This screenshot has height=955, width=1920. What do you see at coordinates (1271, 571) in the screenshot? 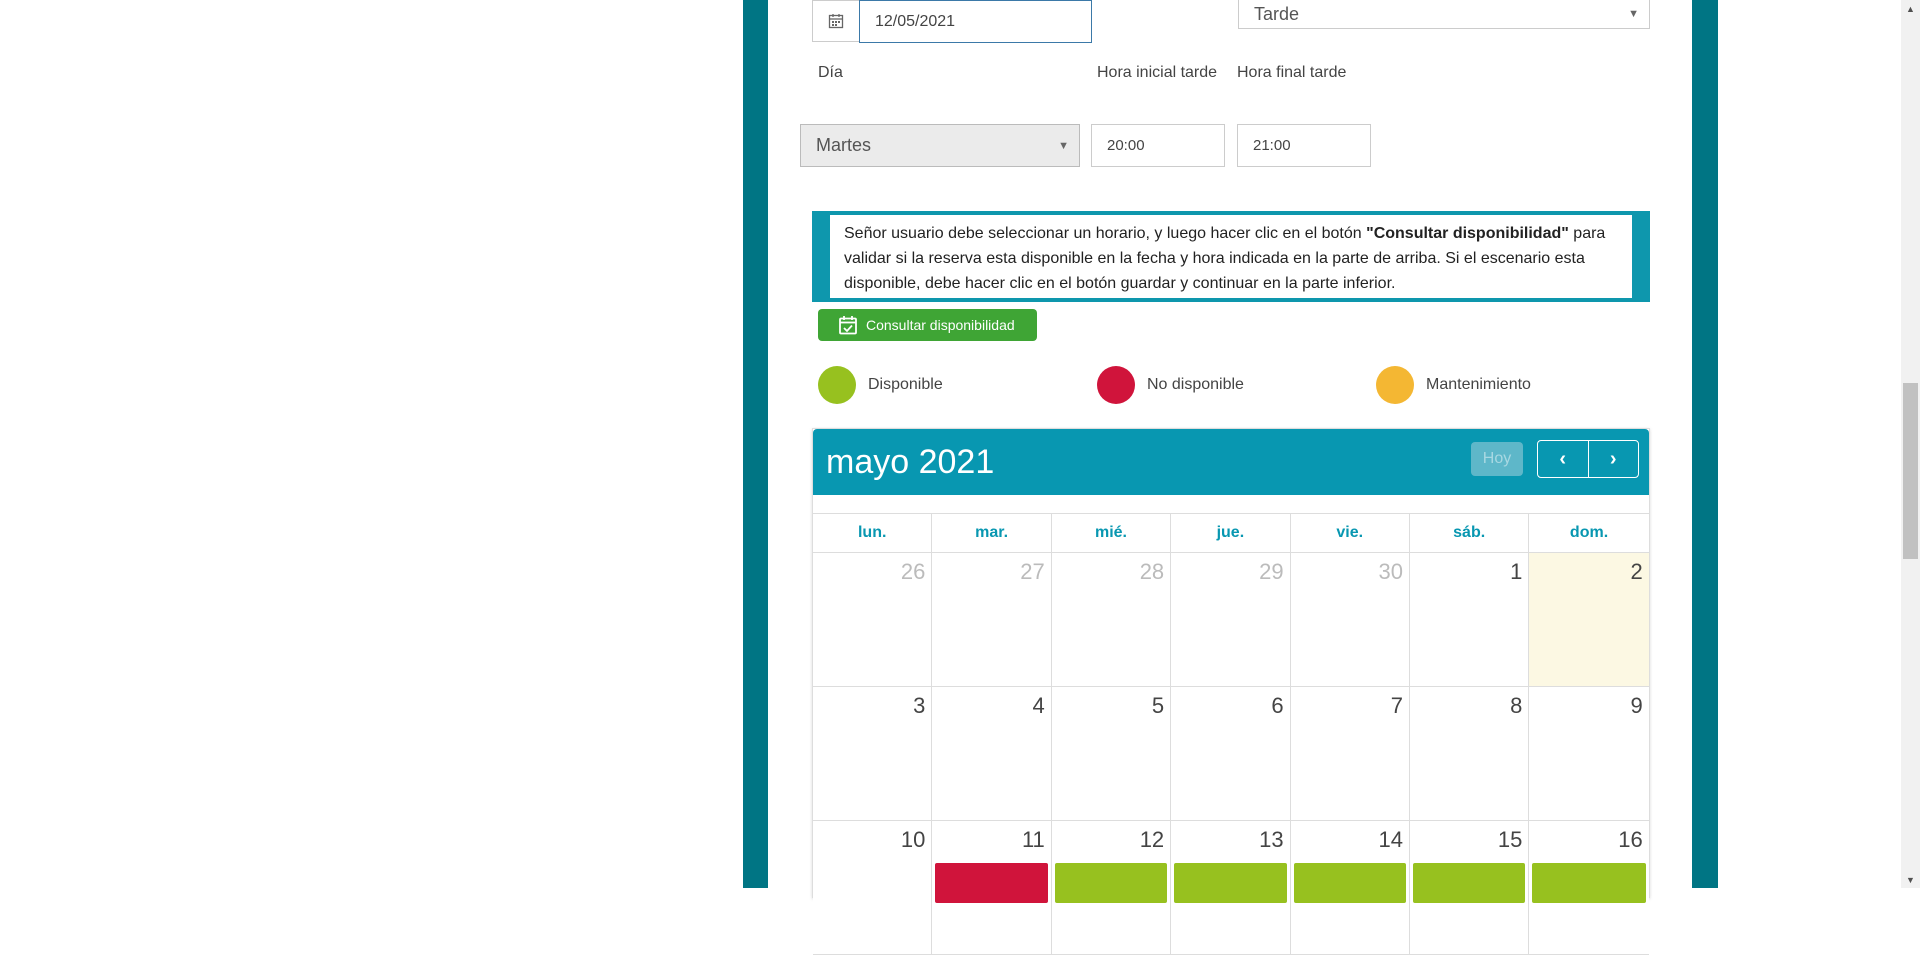
I see `calendar-day-number: 29` at bounding box center [1271, 571].